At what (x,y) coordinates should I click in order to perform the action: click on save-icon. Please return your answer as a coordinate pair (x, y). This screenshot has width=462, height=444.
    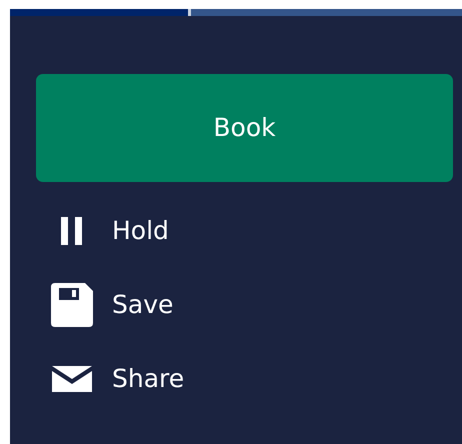
    Looking at the image, I should click on (72, 305).